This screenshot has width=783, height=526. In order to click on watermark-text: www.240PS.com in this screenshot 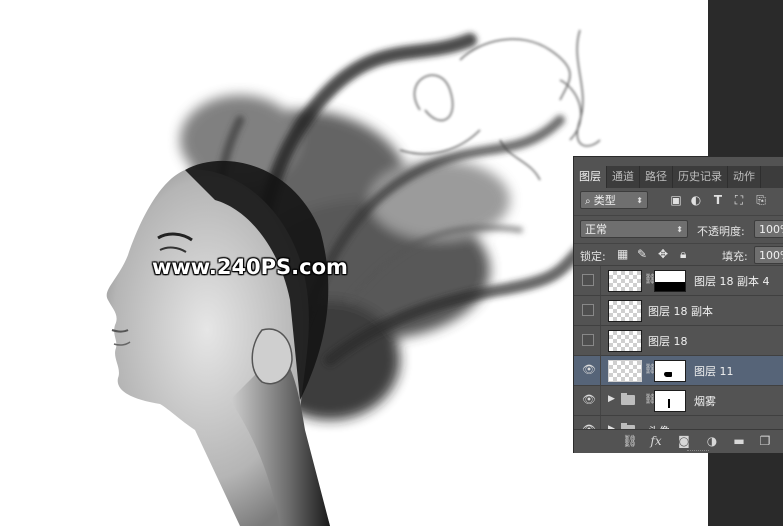, I will do `click(250, 267)`.